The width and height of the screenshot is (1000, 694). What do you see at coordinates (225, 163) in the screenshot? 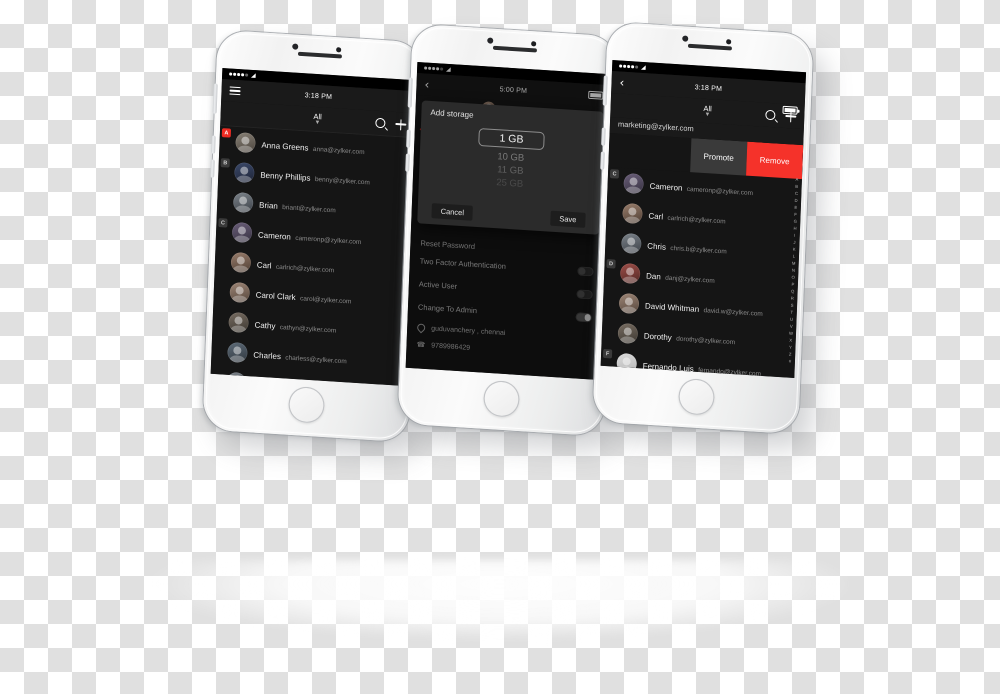
I see `section-badge: B` at bounding box center [225, 163].